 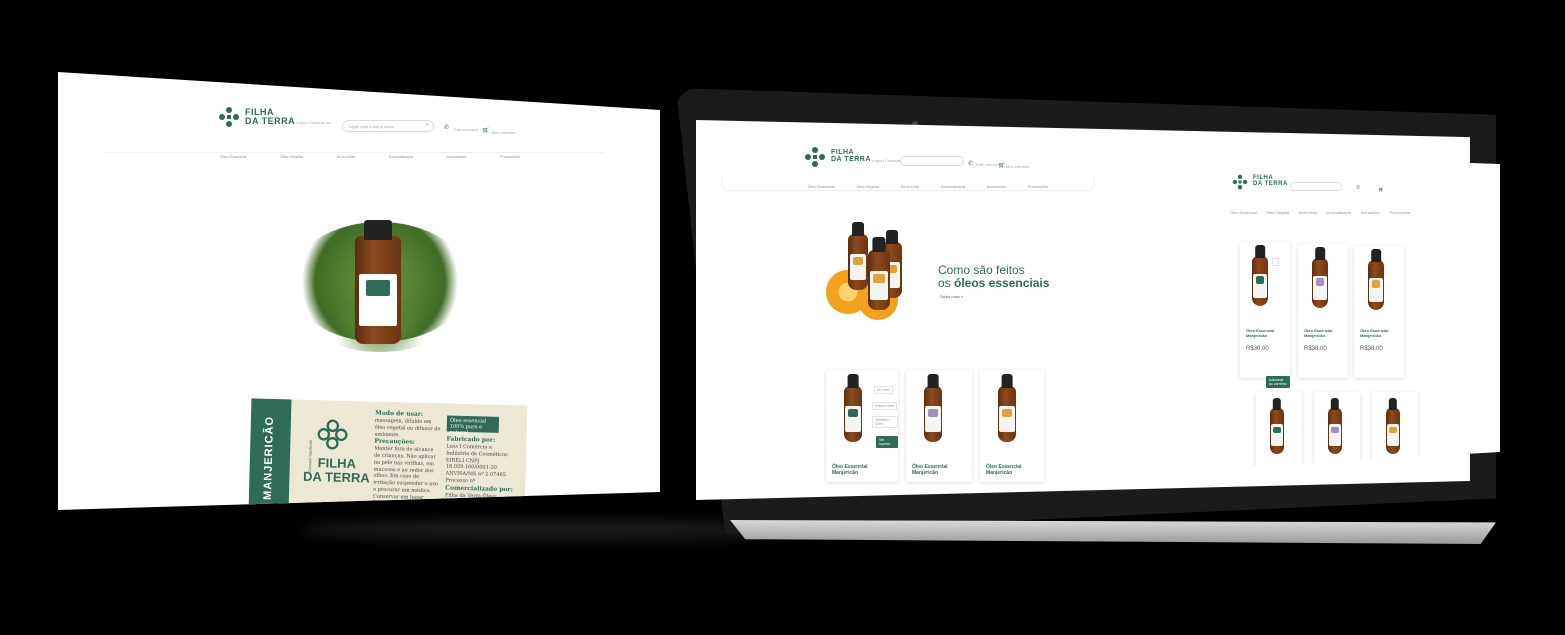 I want to click on laptop-base, so click(x=1113, y=532).